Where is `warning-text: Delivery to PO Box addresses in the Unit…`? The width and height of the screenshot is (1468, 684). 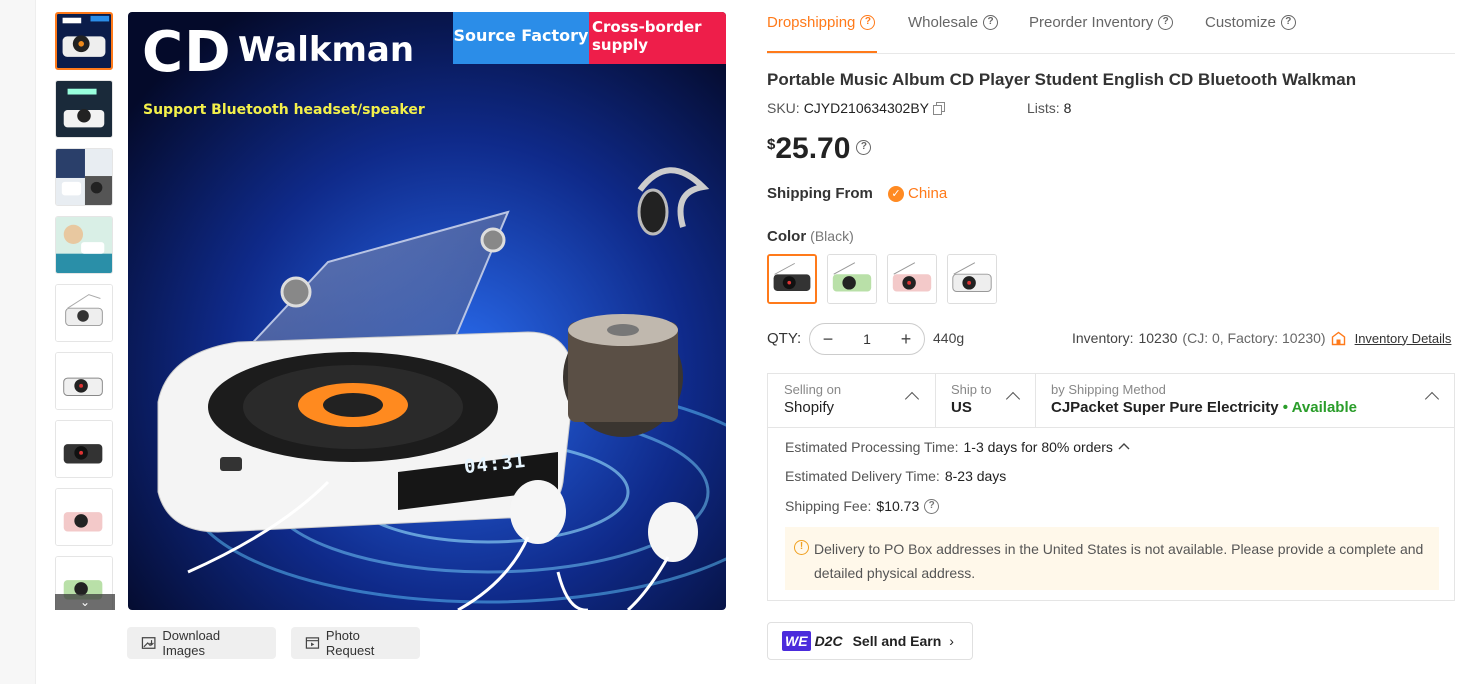
warning-text: Delivery to PO Box addresses in the Unit… is located at coordinates (1119, 561).